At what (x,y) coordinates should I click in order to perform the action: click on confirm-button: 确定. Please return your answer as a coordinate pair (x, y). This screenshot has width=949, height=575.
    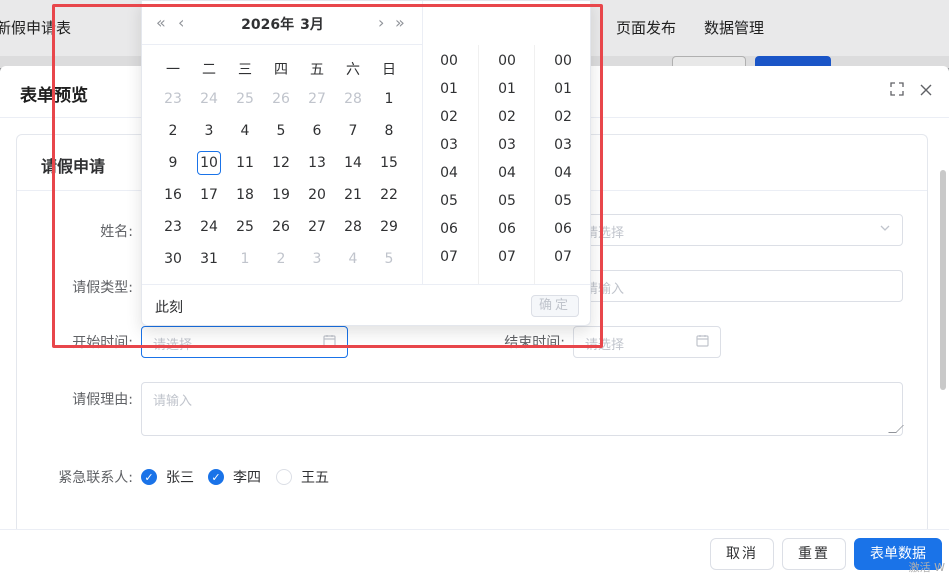
    Looking at the image, I should click on (555, 306).